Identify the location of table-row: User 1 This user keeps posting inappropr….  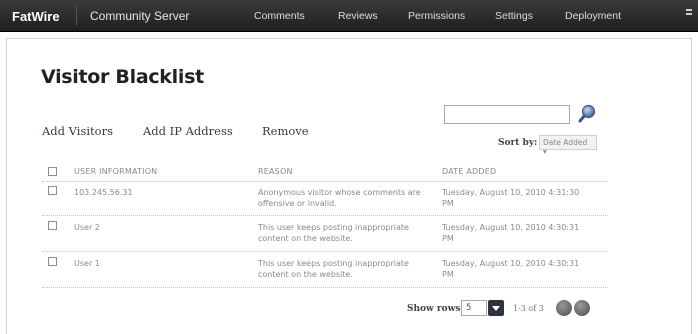
(325, 269).